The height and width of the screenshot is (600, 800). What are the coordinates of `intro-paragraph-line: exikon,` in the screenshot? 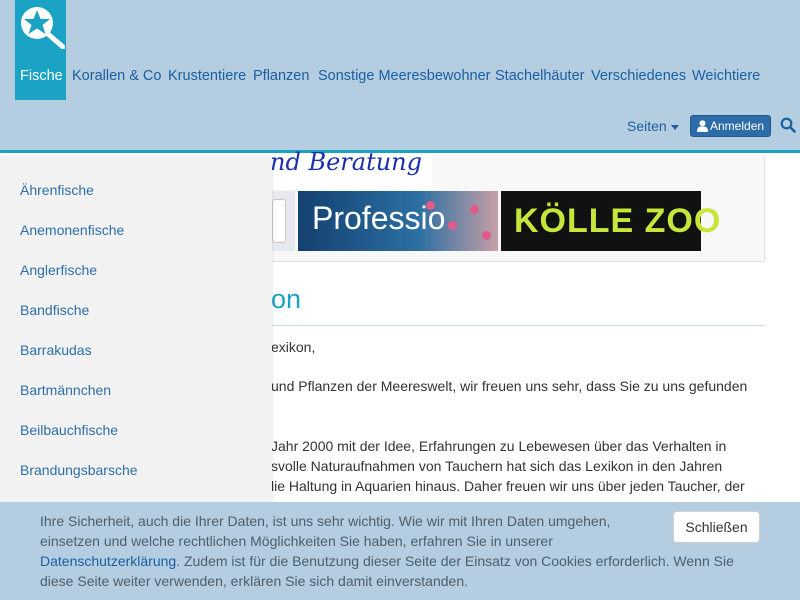 It's located at (293, 347).